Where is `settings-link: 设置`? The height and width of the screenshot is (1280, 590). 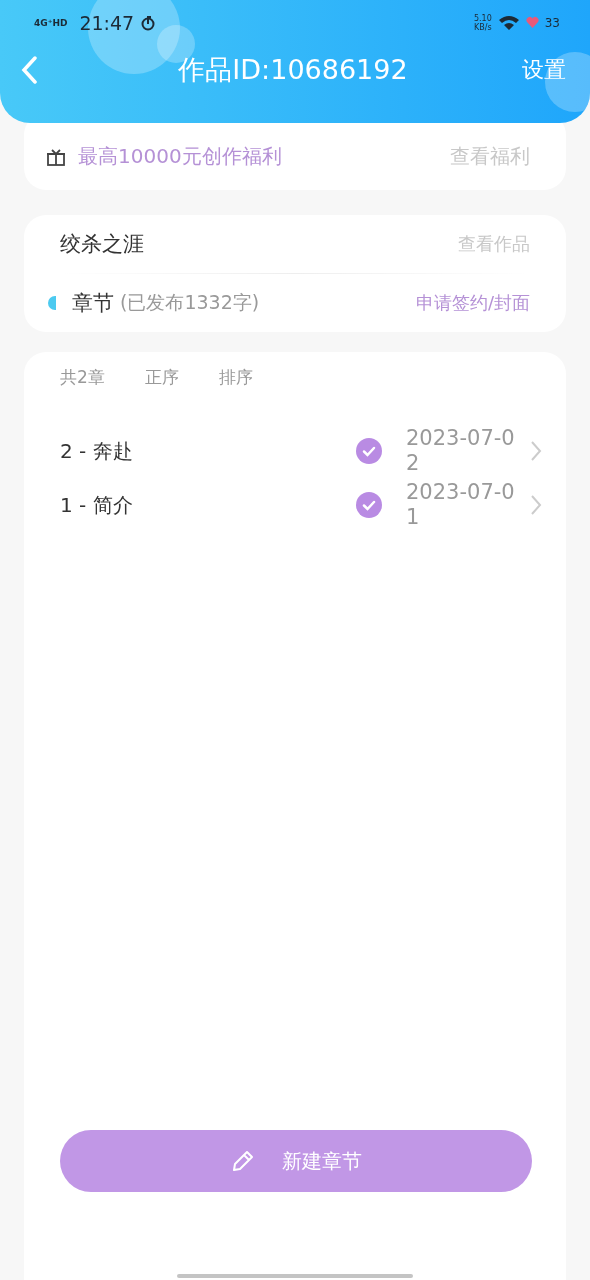
settings-link: 设置 is located at coordinates (541, 70).